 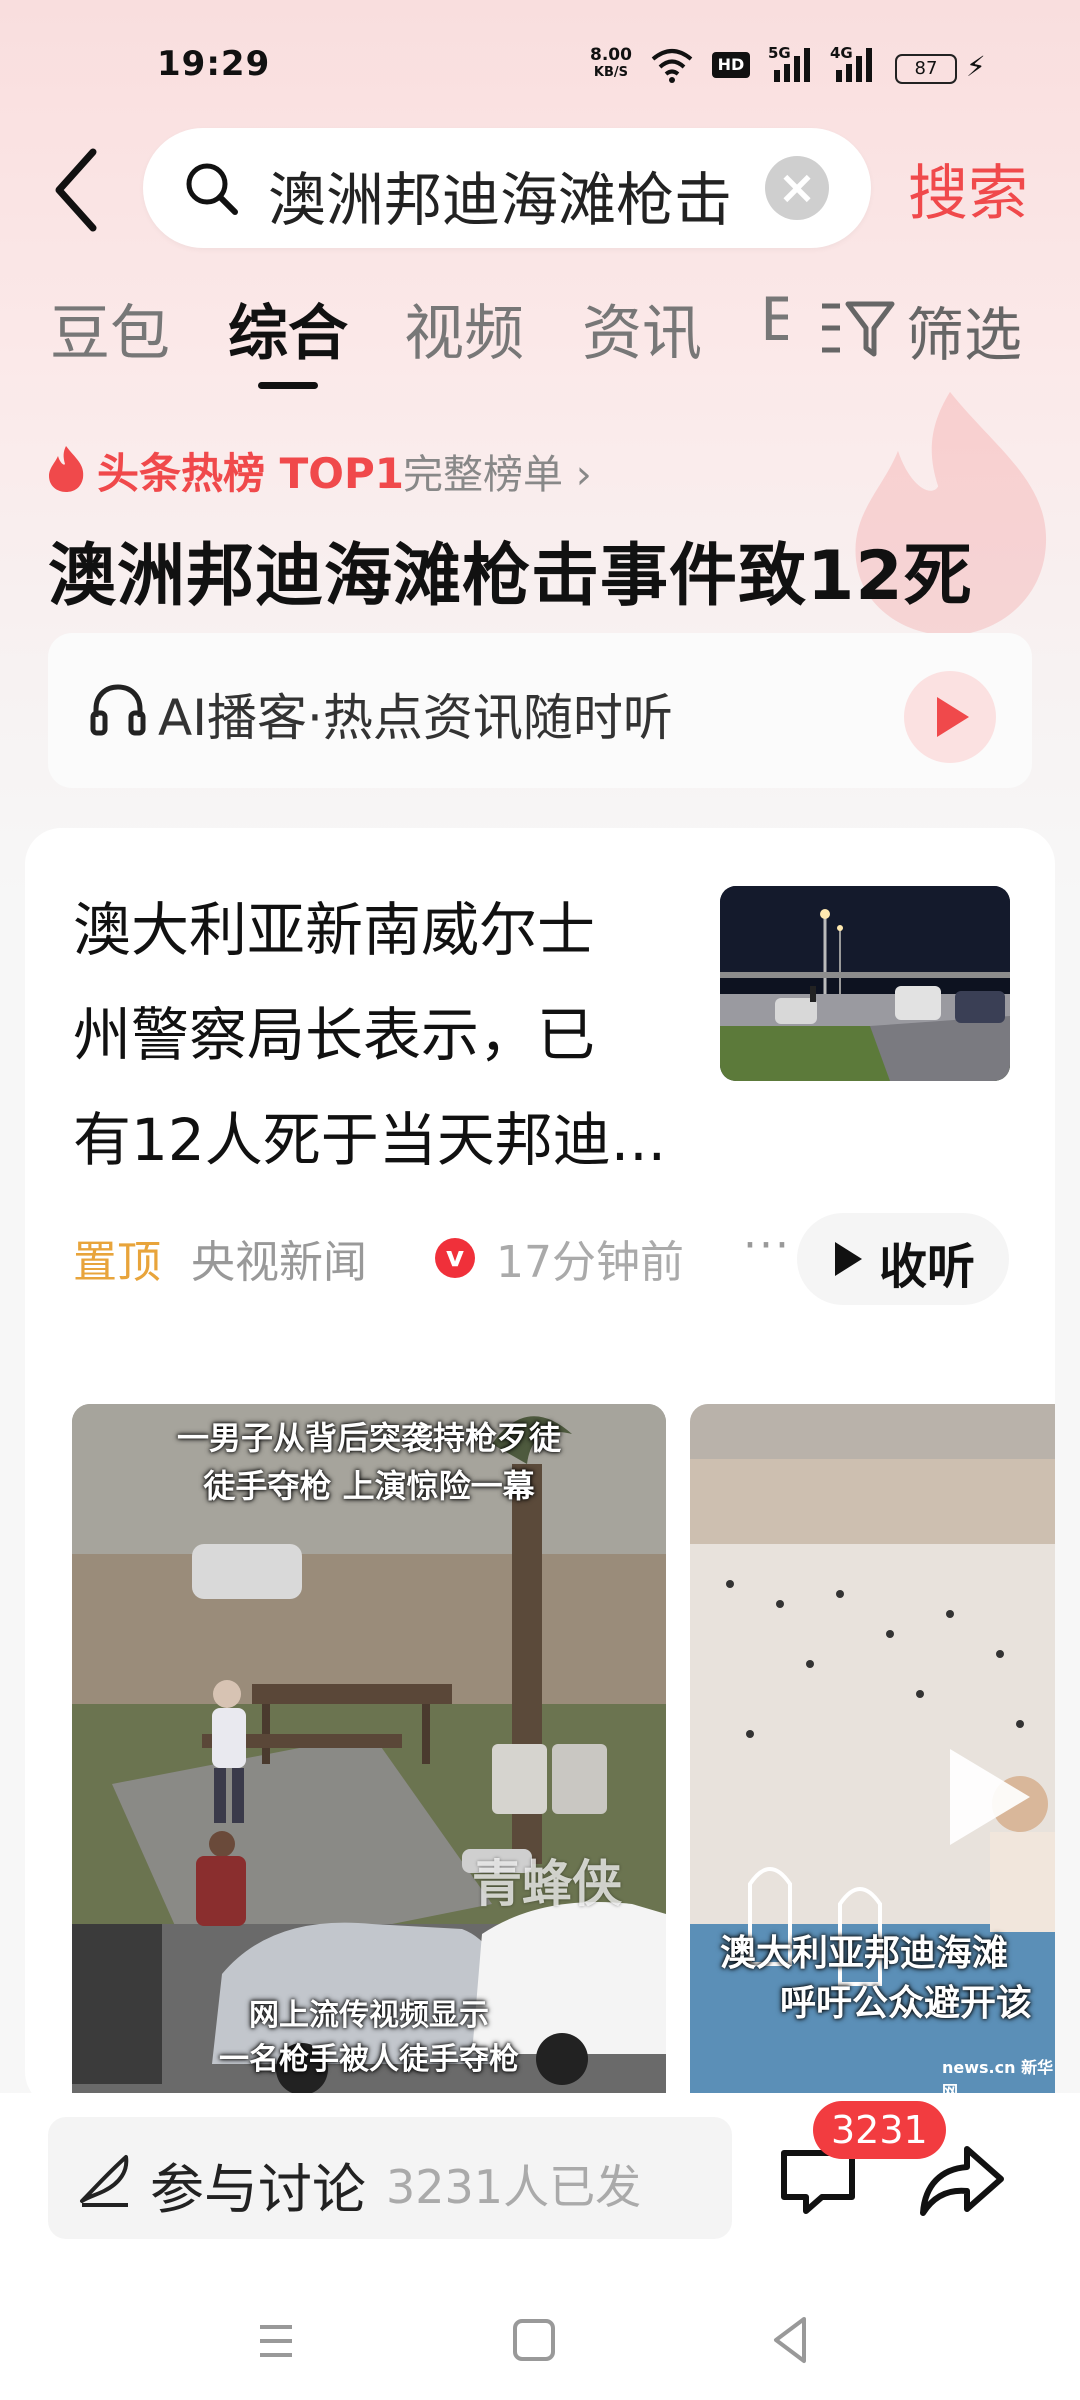 I want to click on status-bar: 19:29 8.00 KB/S HD 5G 4G 87 ⚡, so click(x=540, y=65).